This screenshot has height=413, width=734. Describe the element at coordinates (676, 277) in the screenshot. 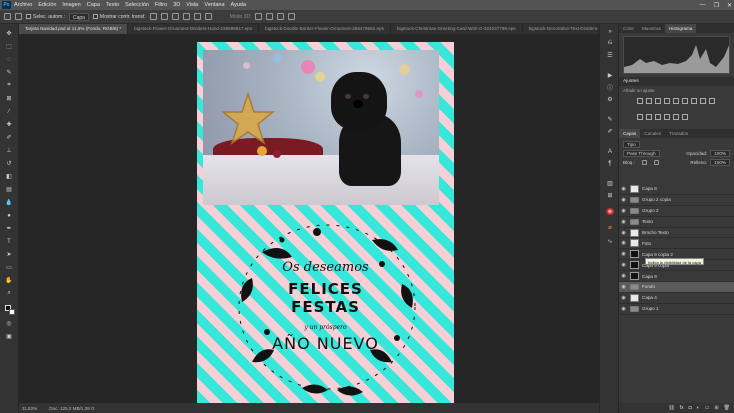

I see `layer-row: ◉ Capa 9` at that location.